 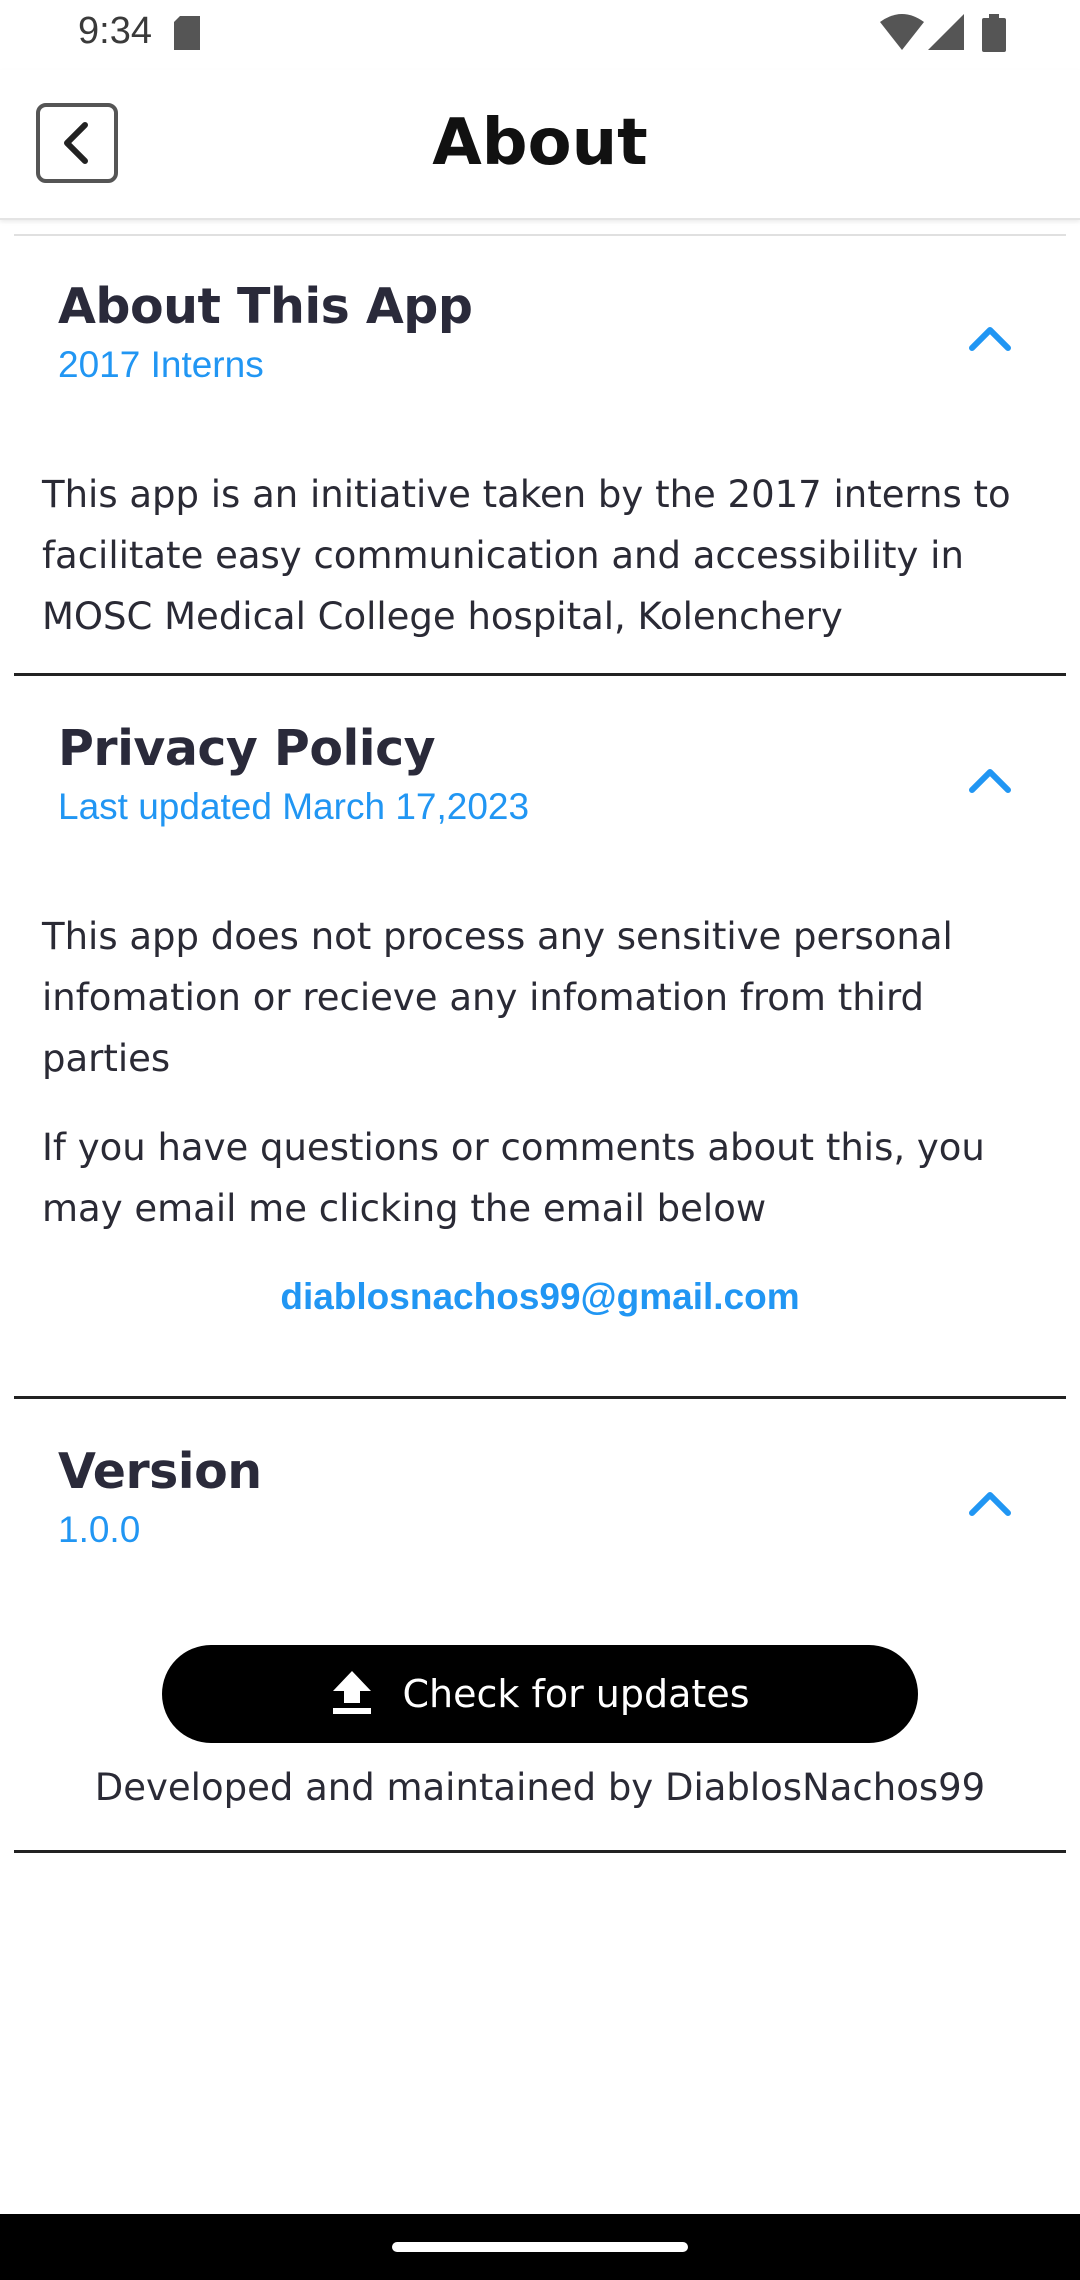 I want to click on about-section-subtitle: 2017 Interns, so click(x=161, y=364).